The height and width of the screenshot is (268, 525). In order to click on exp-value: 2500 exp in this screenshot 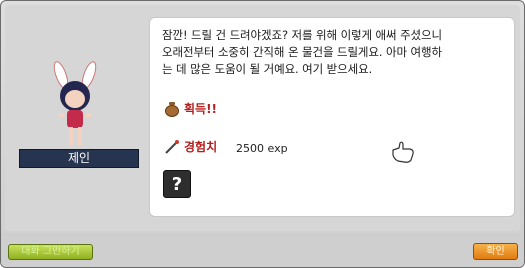, I will do `click(262, 148)`.